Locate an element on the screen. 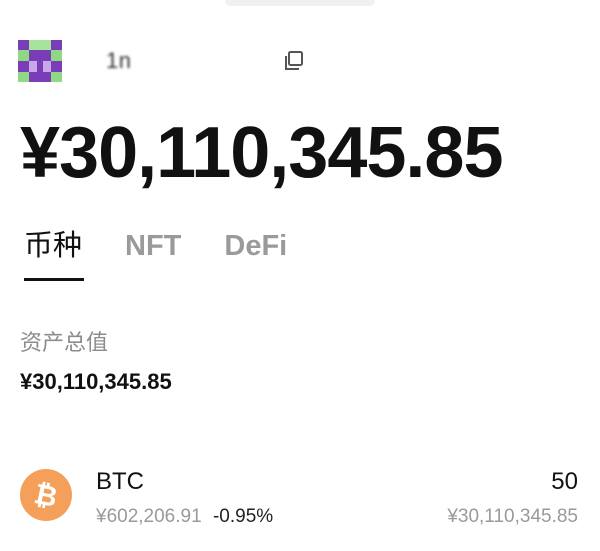  total-assets-label: 资产总值 is located at coordinates (64, 342).